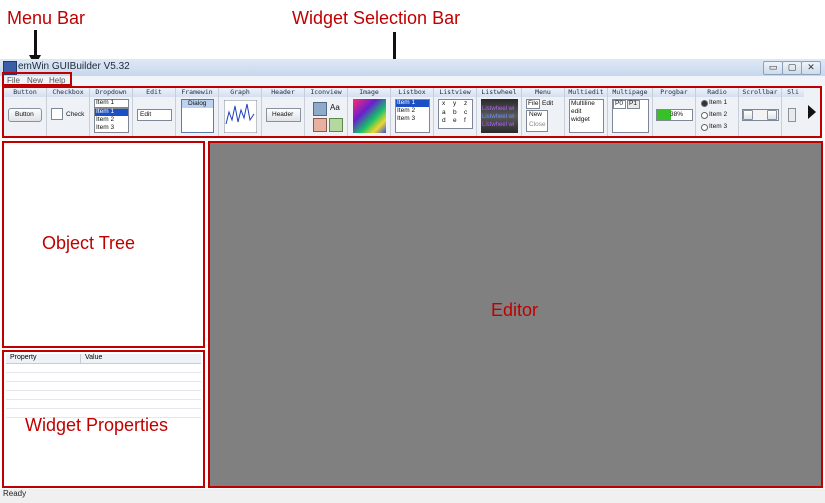 The image size is (825, 503). What do you see at coordinates (466, 112) in the screenshot?
I see `listview-cell: c` at bounding box center [466, 112].